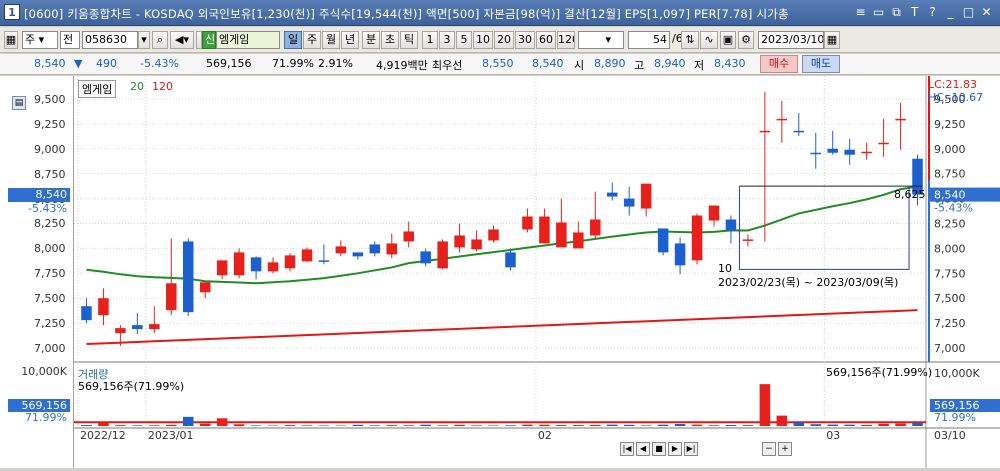  I want to click on best-bid: 8,540, so click(548, 63).